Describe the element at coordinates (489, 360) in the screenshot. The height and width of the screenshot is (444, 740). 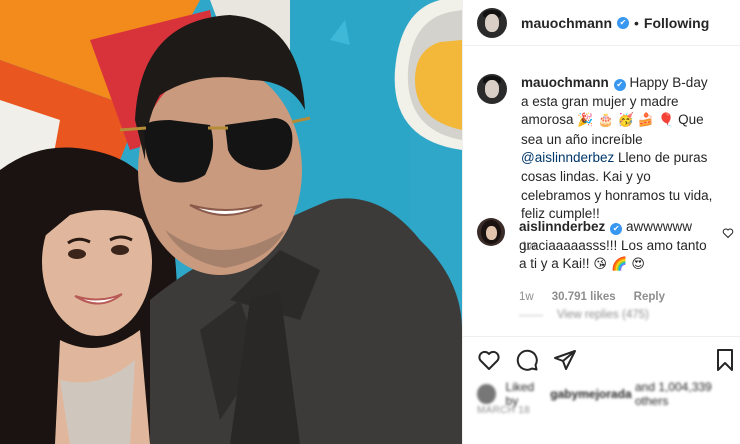
I see `heart-icon` at that location.